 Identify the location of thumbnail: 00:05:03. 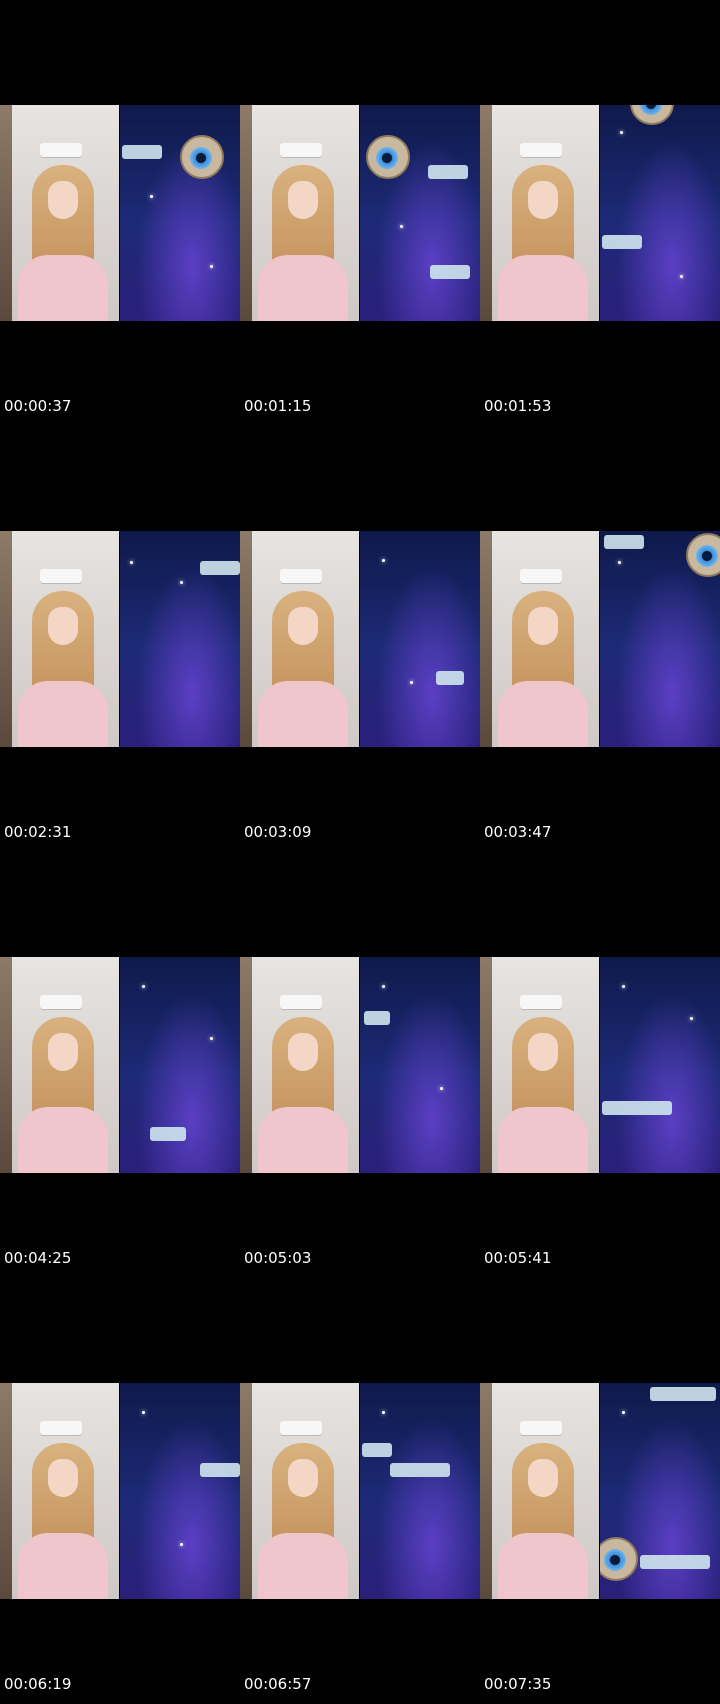
(360, 1065).